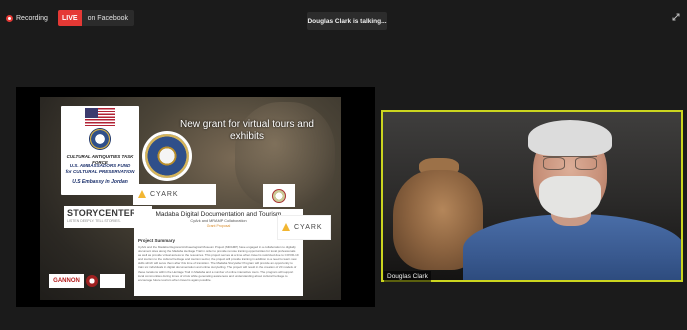 This screenshot has height=330, width=687. I want to click on recording-dot-icon, so click(9, 18).